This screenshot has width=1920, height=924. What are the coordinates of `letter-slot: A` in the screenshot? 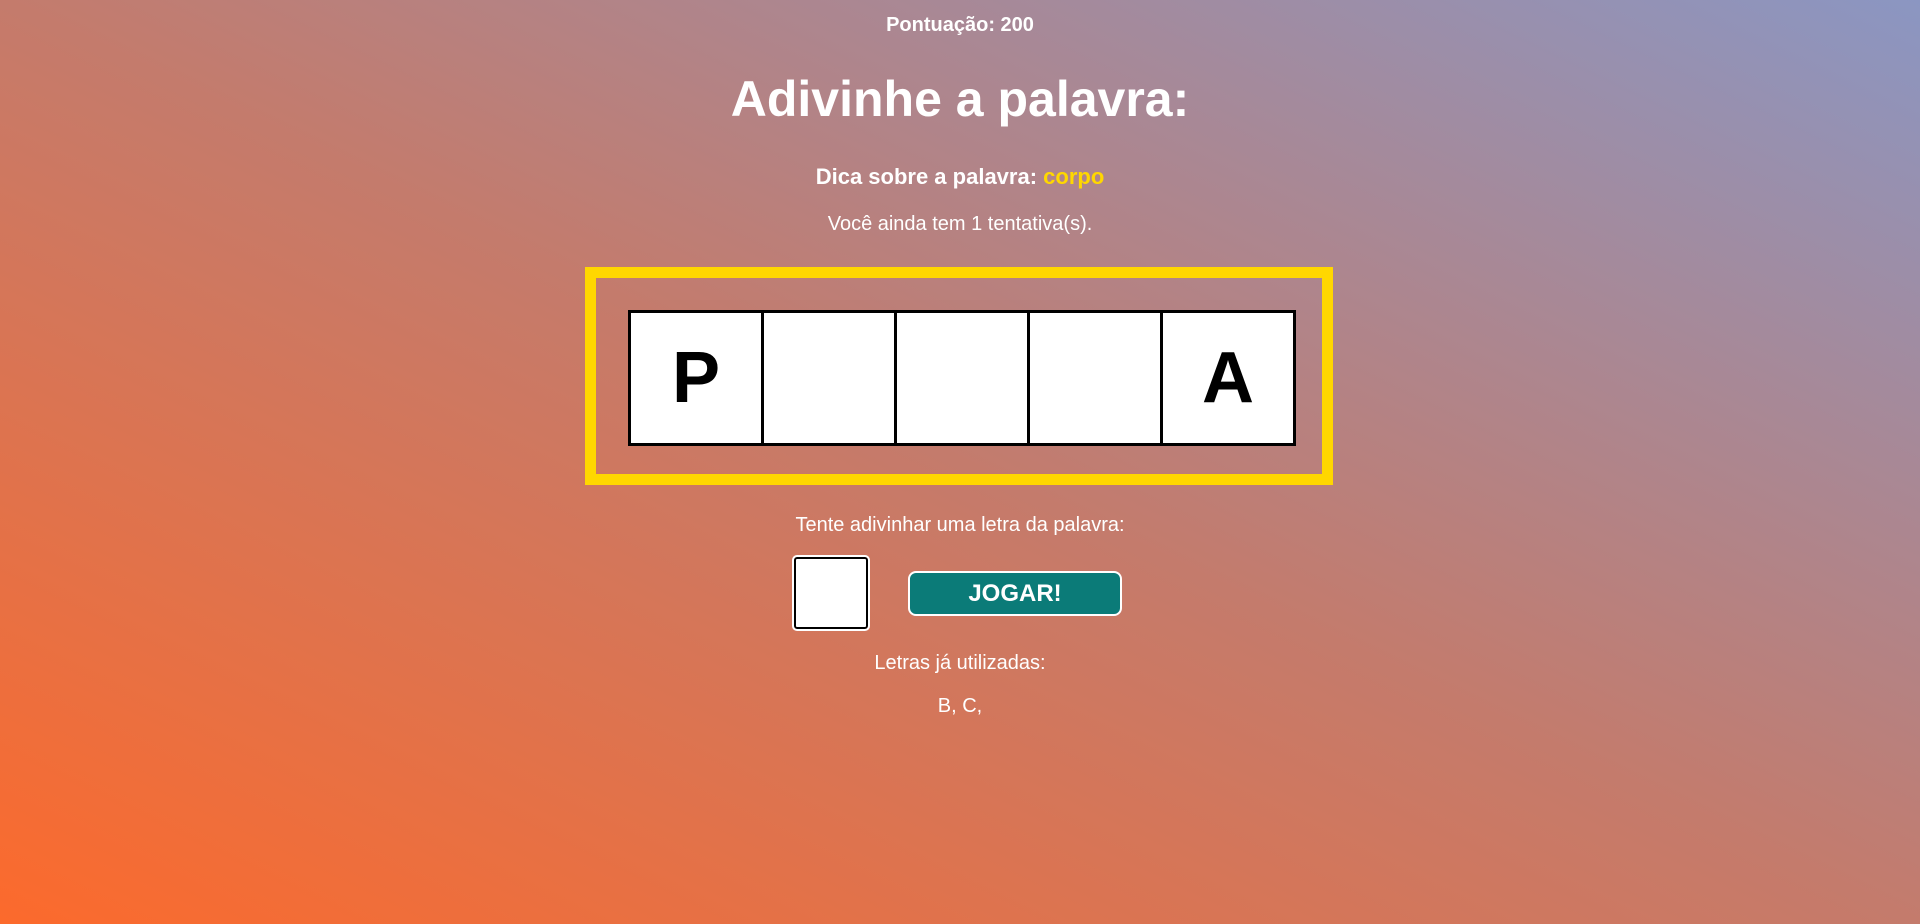 It's located at (1228, 378).